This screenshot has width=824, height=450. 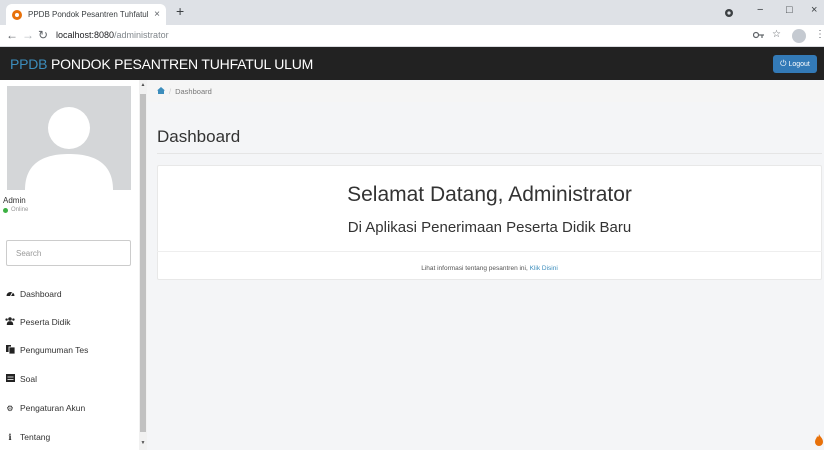 What do you see at coordinates (412, 12) in the screenshot?
I see `browser-tab-strip: PPDB Pondok Pesantren Tuhfatul × + − □ ×` at bounding box center [412, 12].